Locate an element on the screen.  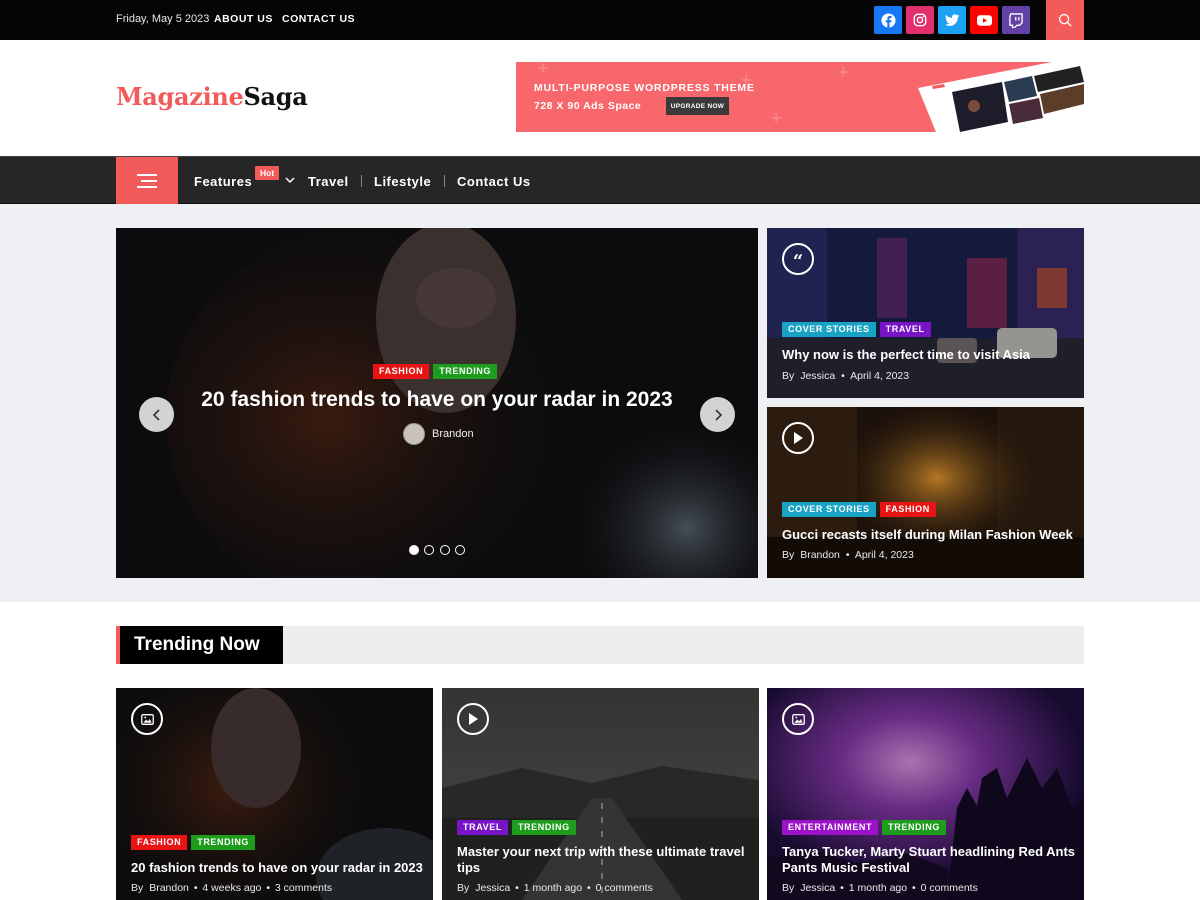
post-meta: By Brandon • 4 weeks ago • 3 comments is located at coordinates (232, 888).